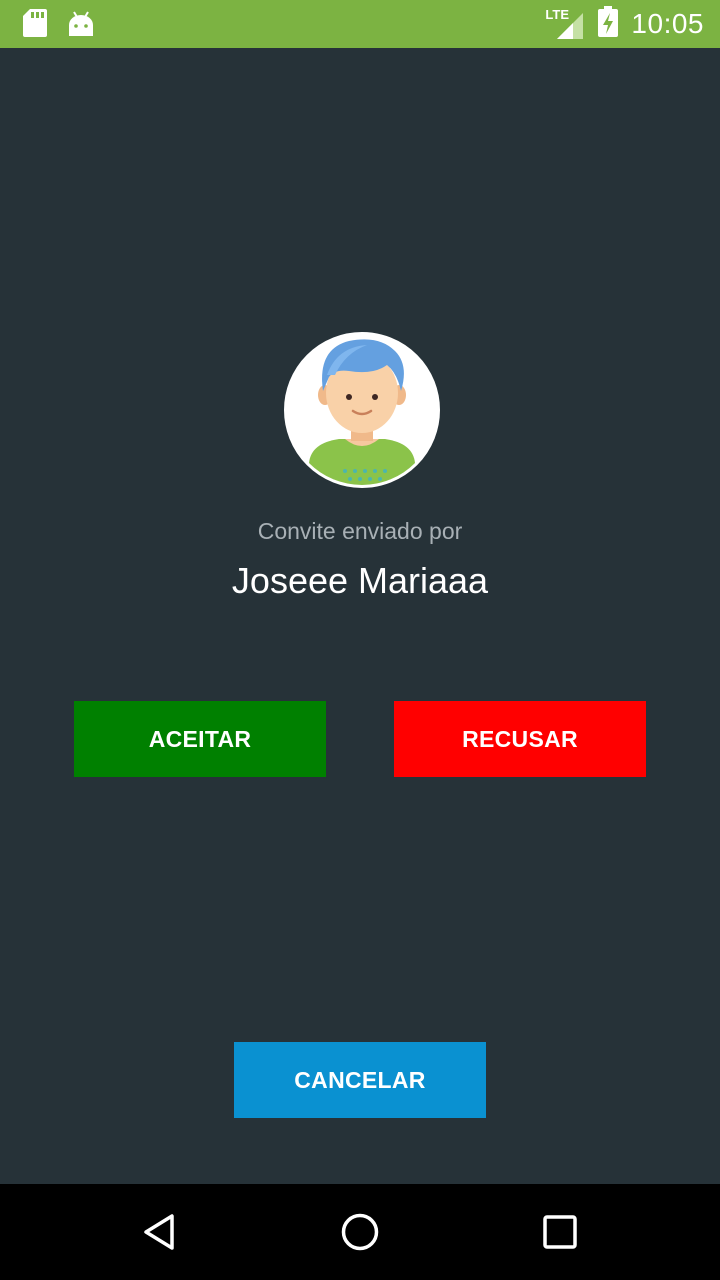  I want to click on recents-square-icon, so click(560, 1232).